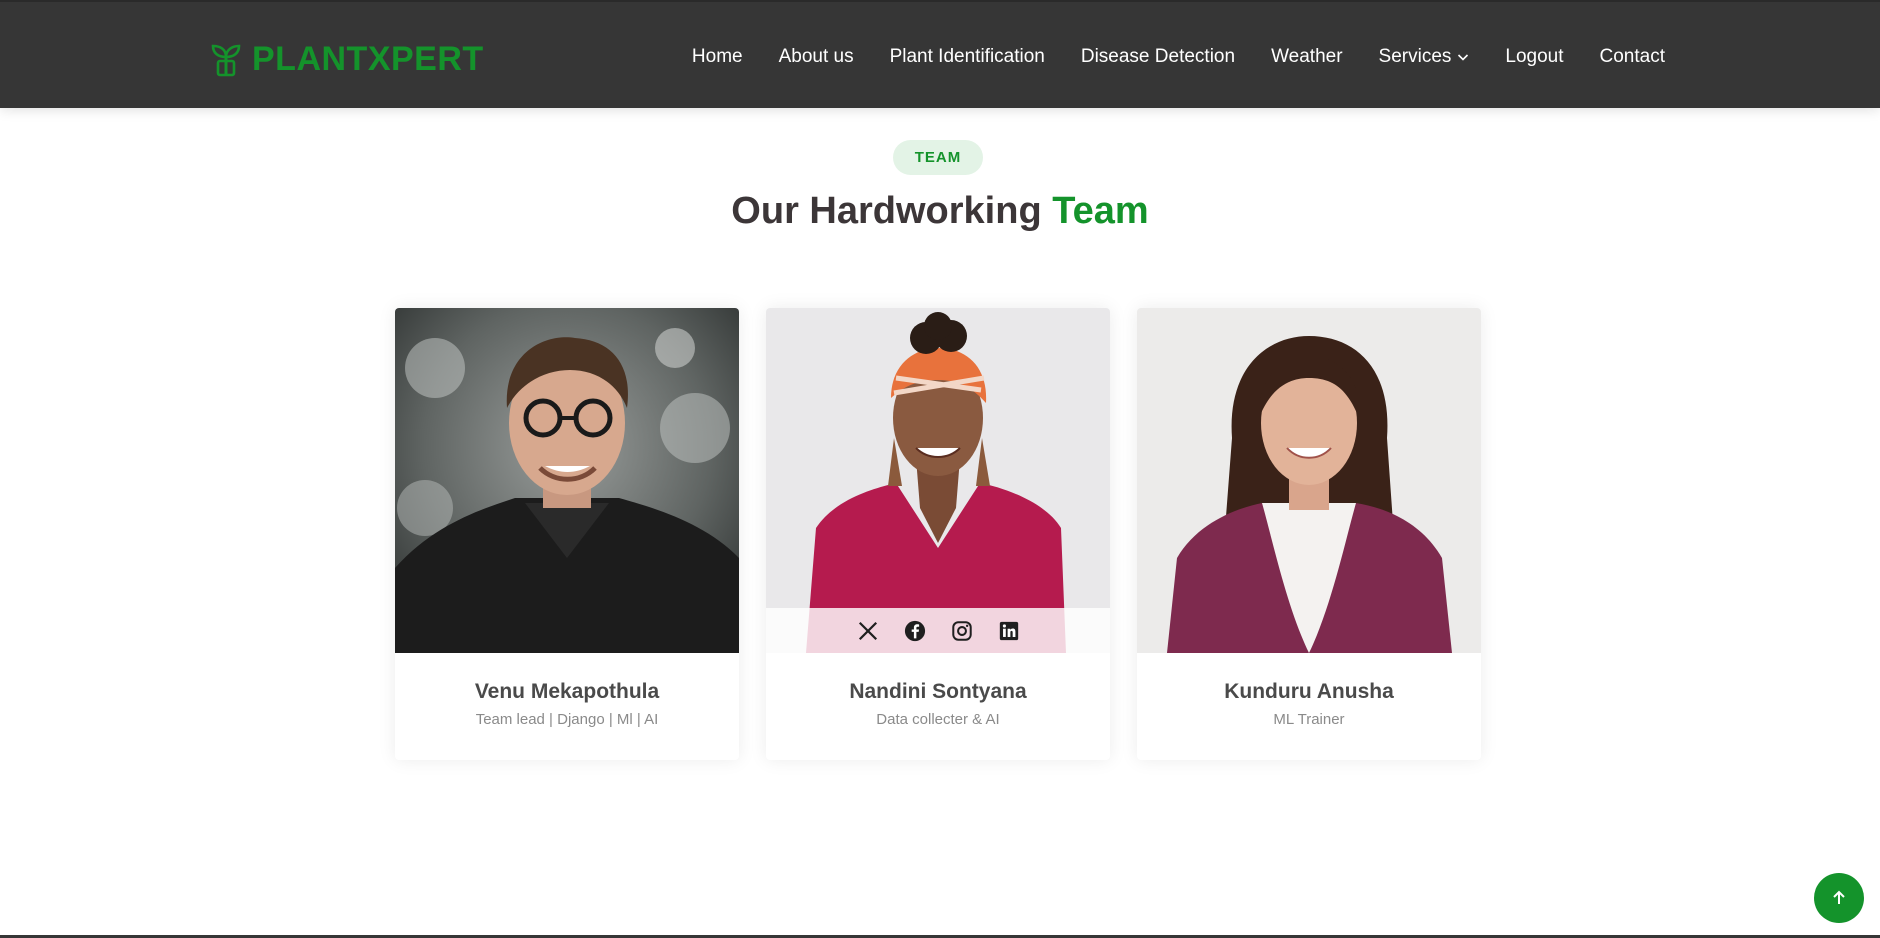 The image size is (1880, 938). I want to click on brand-logo: PLANTXPERT, so click(347, 59).